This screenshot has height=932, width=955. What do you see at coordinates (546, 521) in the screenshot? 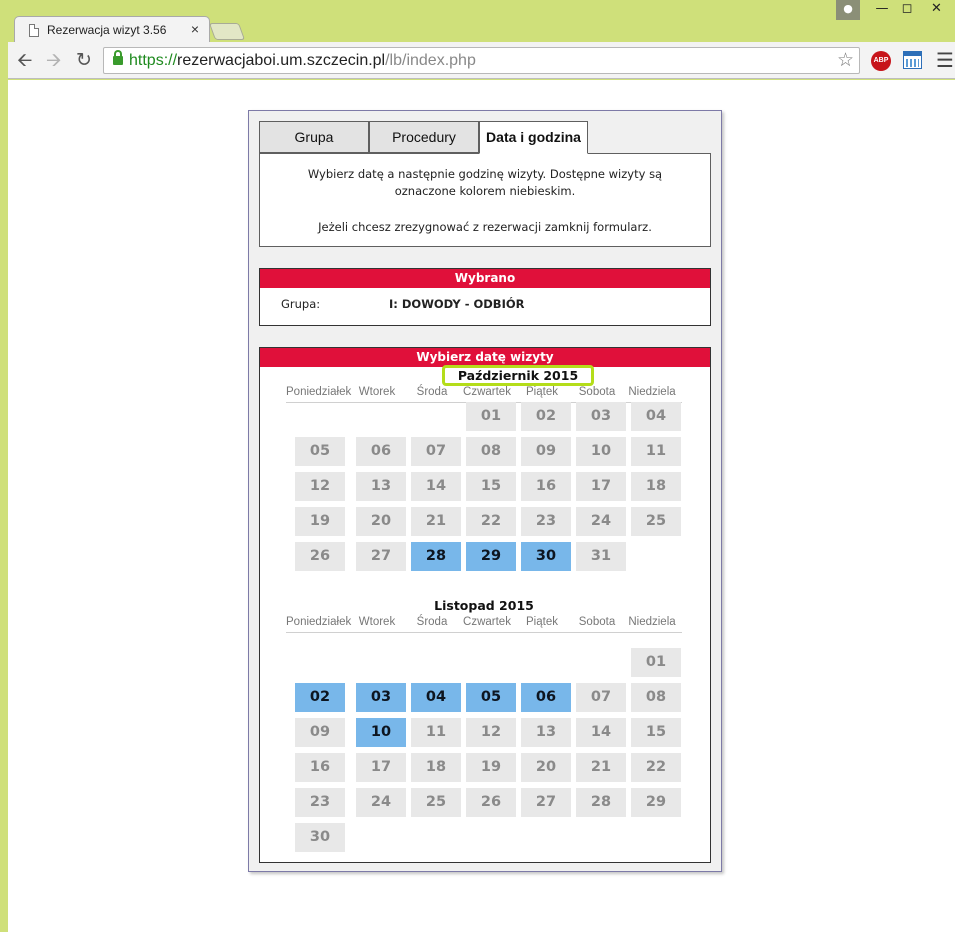
I see `unavailable-day: 23` at bounding box center [546, 521].